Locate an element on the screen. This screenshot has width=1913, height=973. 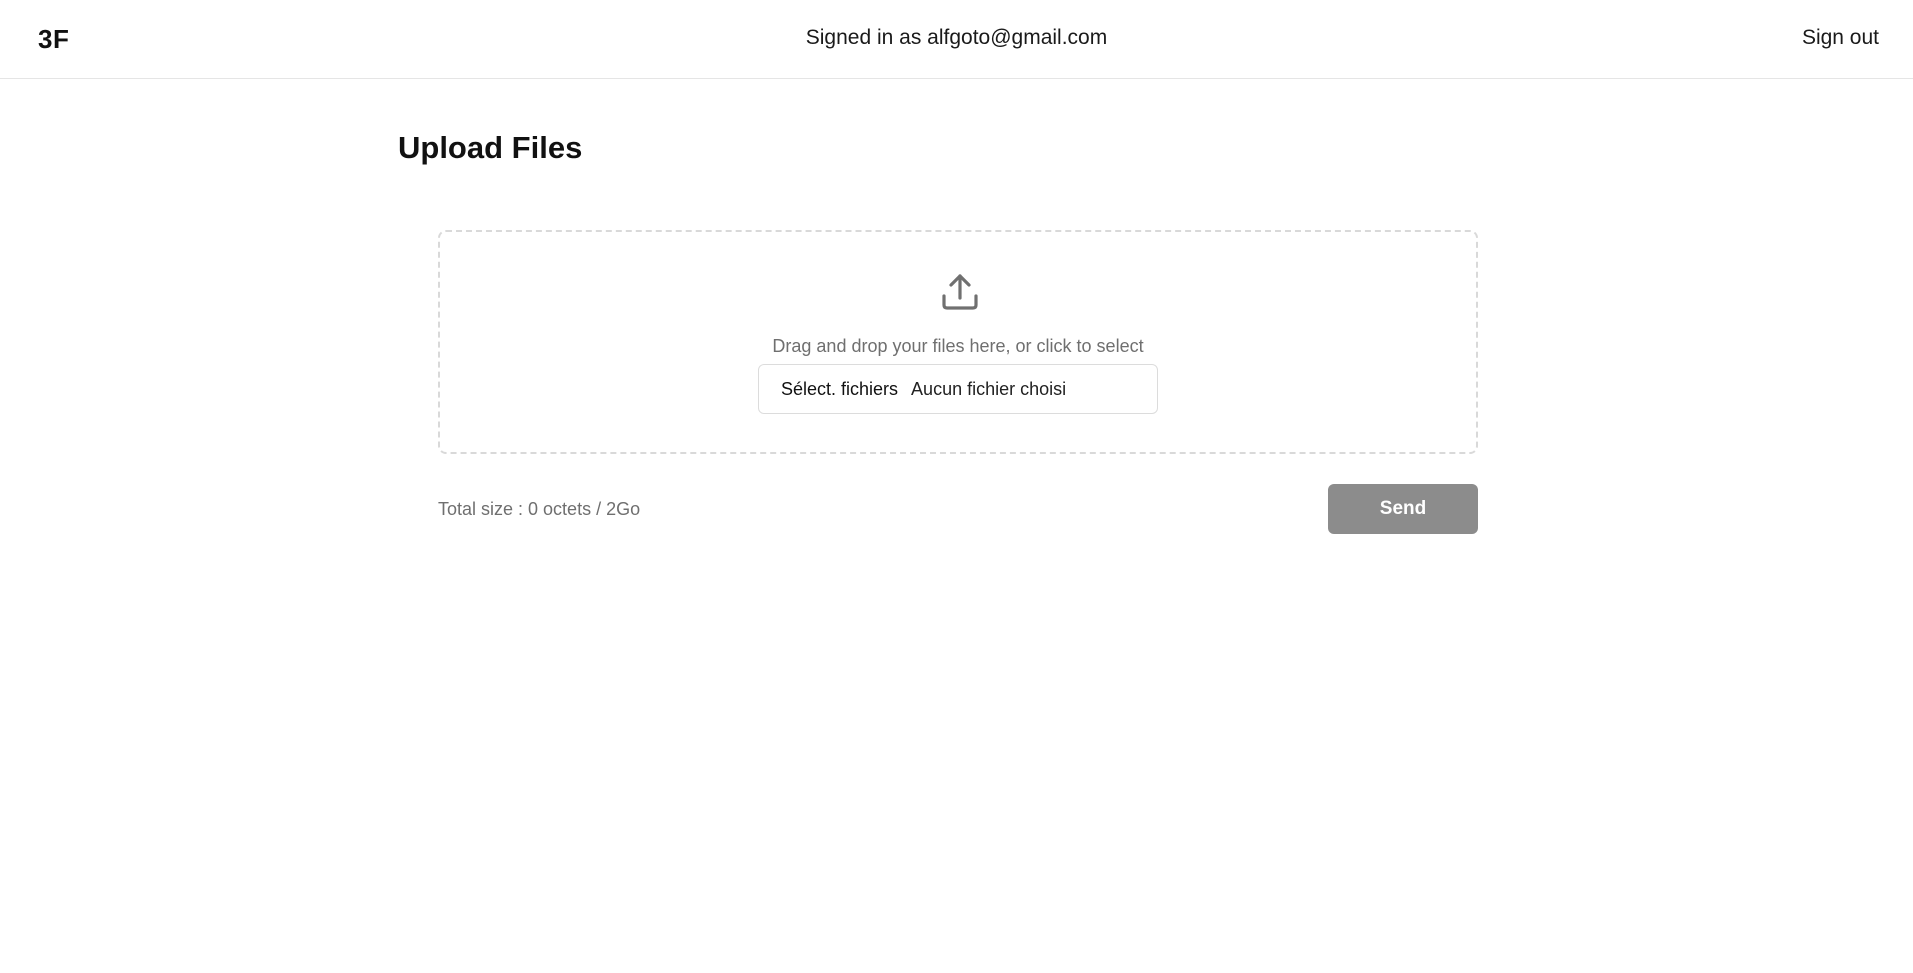
select-files-button: Sélect. fichiers is located at coordinates (839, 389).